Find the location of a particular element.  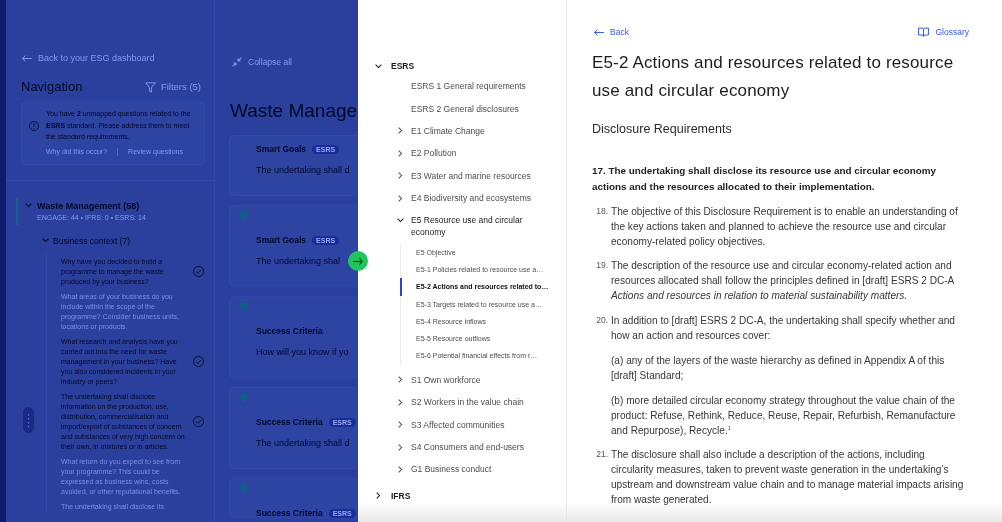

filter-icon is located at coordinates (150, 87).